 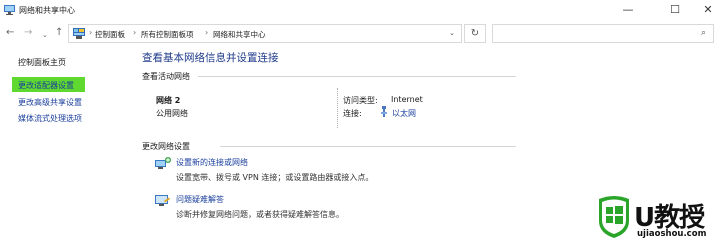 I want to click on access-type-value: Internet, so click(x=407, y=99).